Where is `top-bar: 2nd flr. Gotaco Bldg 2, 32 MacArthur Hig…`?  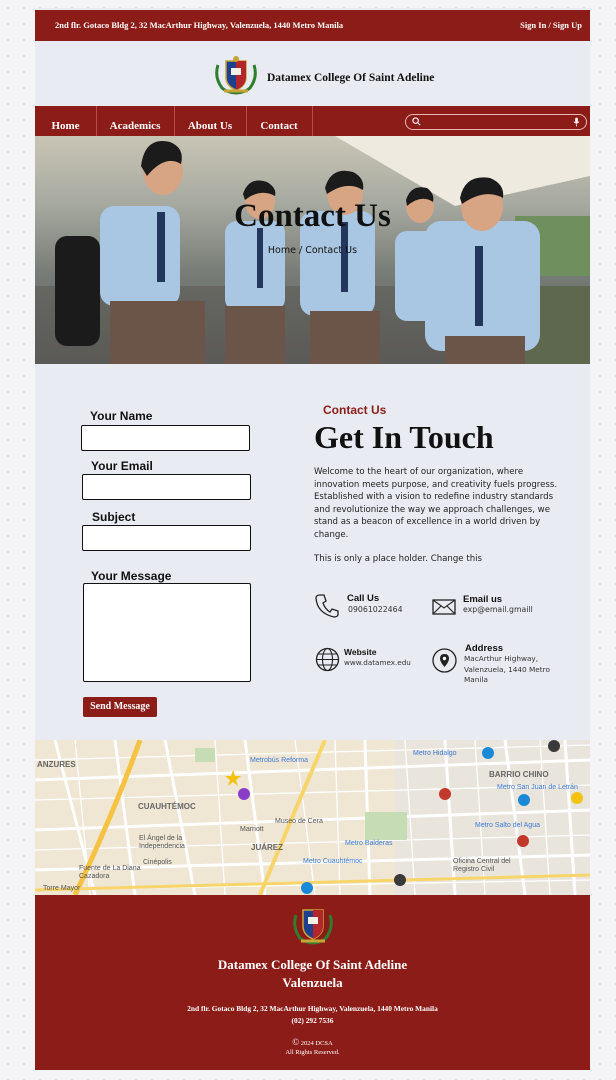 top-bar: 2nd flr. Gotaco Bldg 2, 32 MacArthur Hig… is located at coordinates (312, 25).